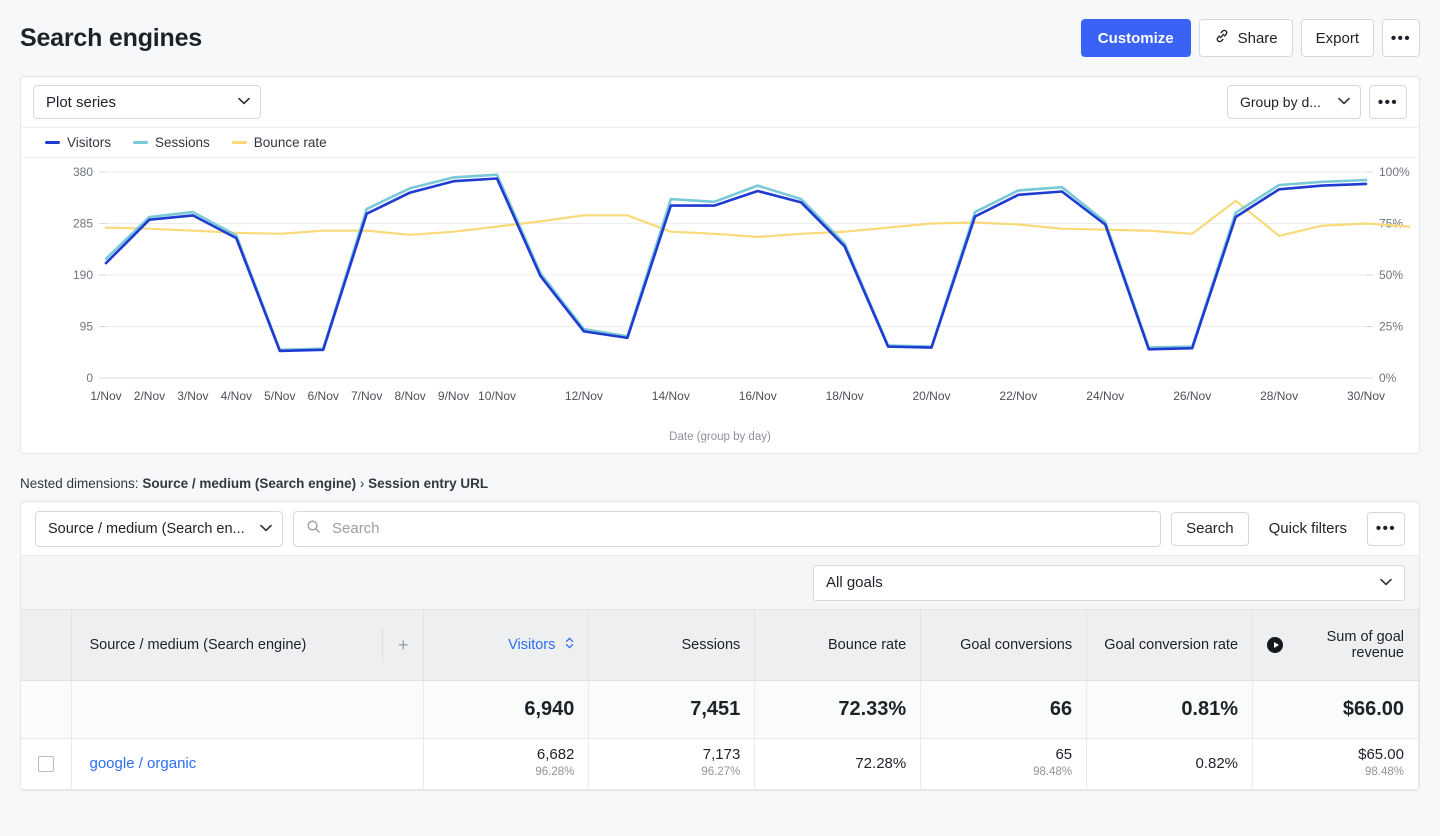 The image size is (1440, 836). I want to click on row-checkbox, so click(45, 764).